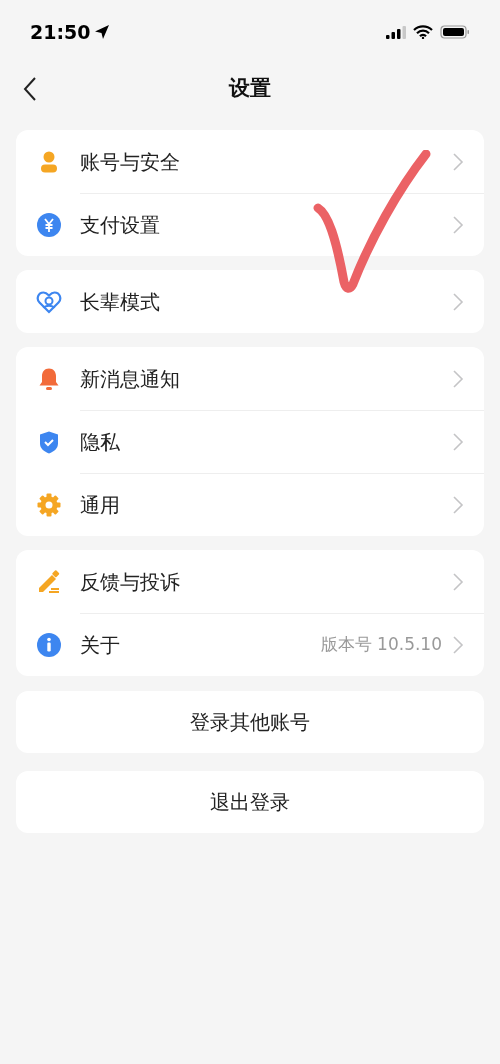  What do you see at coordinates (120, 302) in the screenshot?
I see `row-label: 长辈模式` at bounding box center [120, 302].